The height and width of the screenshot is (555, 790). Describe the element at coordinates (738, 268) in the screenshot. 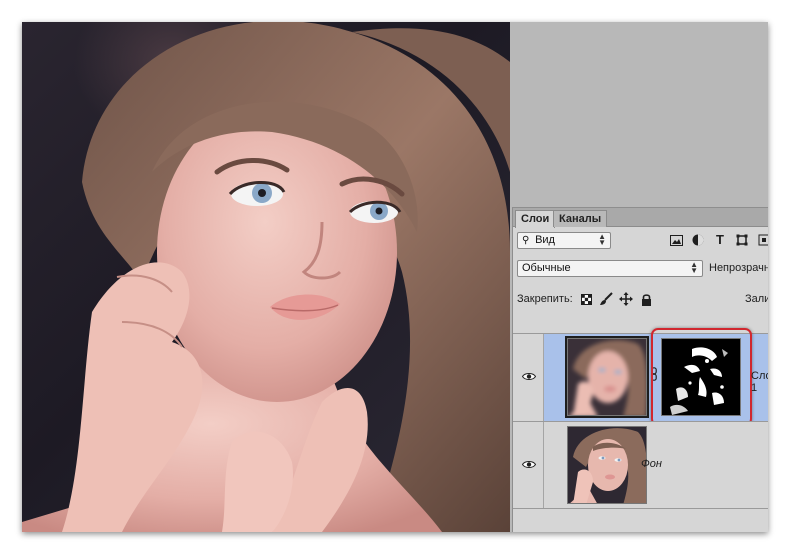

I see `opacity-label: Непрозрачно` at that location.